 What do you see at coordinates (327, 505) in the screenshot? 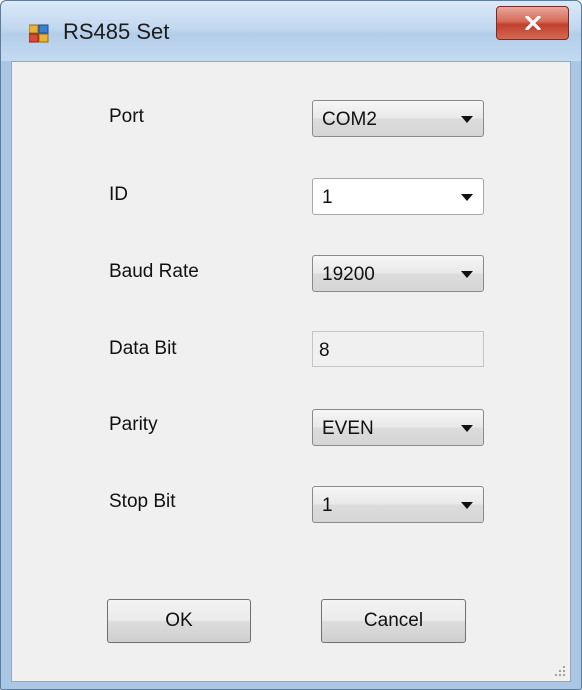
I see `stop-bit-value: 1` at bounding box center [327, 505].